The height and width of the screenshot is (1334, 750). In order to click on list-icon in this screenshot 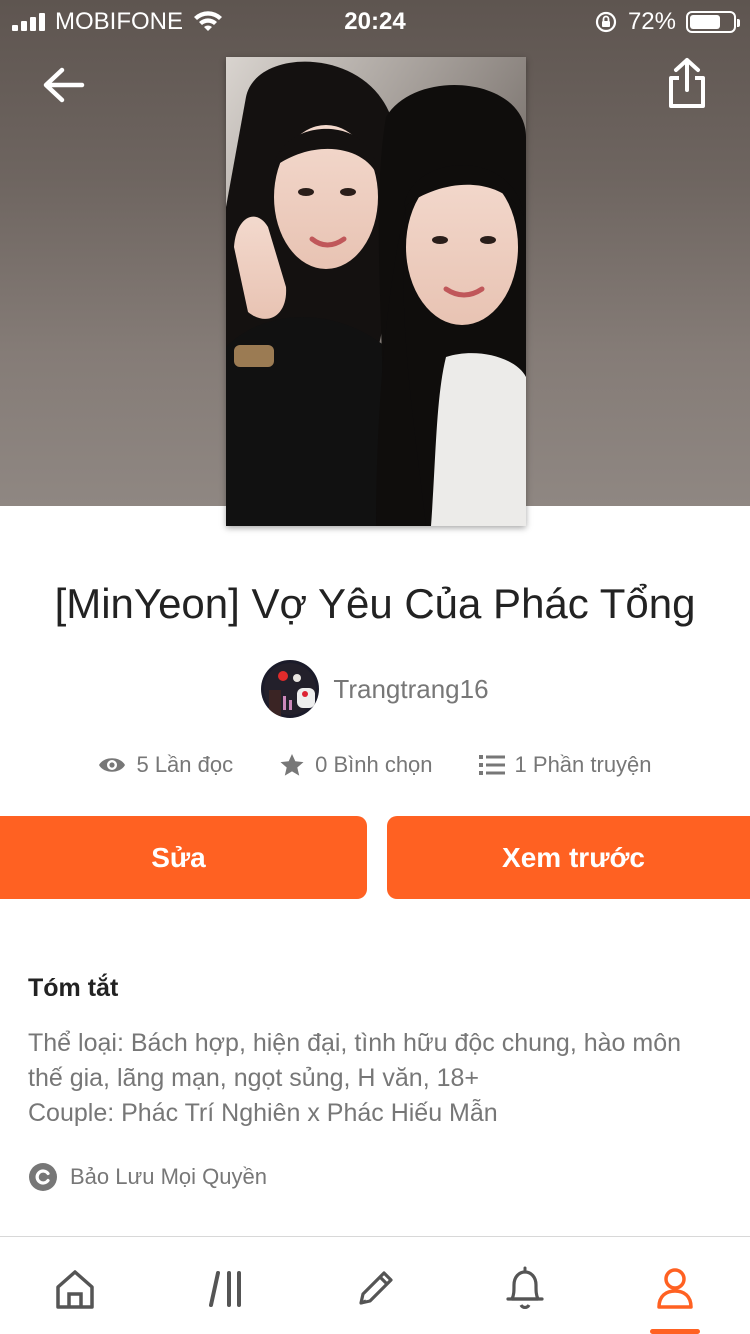, I will do `click(491, 765)`.